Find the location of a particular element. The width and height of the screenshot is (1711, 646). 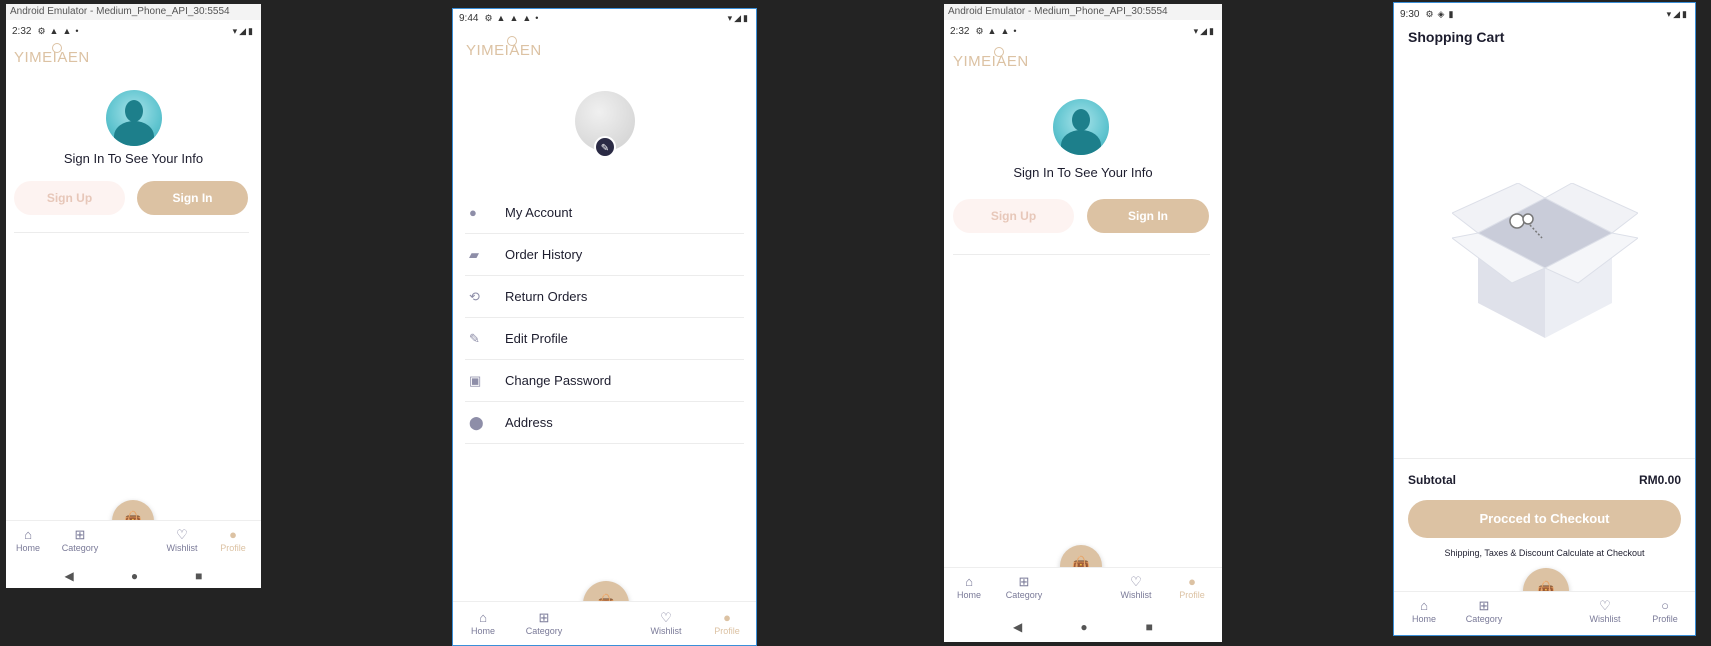

status-notification-icons: ⚙◈▮ is located at coordinates (1441, 13).